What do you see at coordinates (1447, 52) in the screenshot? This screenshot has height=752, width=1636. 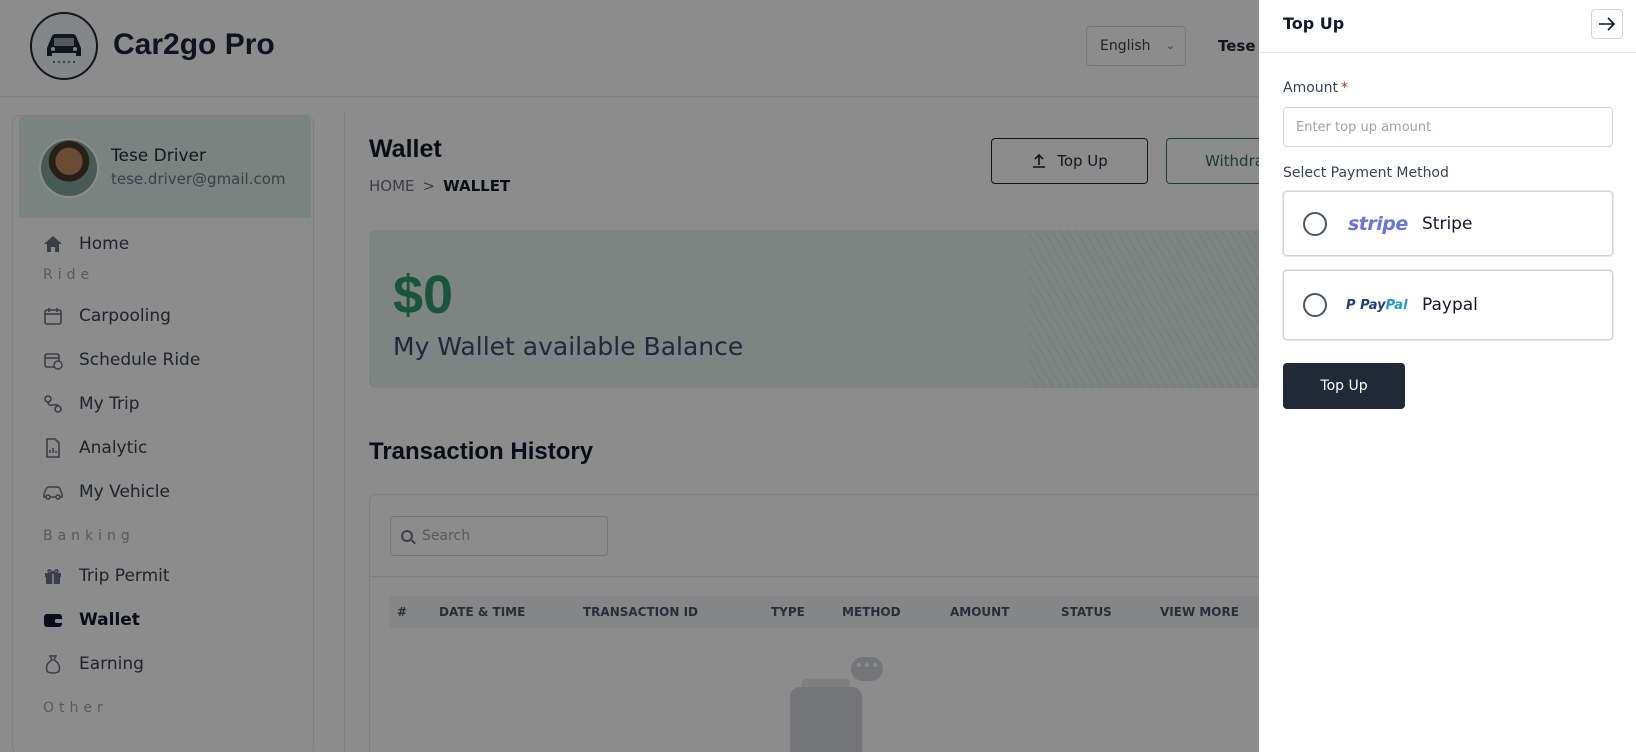 I see `divider` at bounding box center [1447, 52].